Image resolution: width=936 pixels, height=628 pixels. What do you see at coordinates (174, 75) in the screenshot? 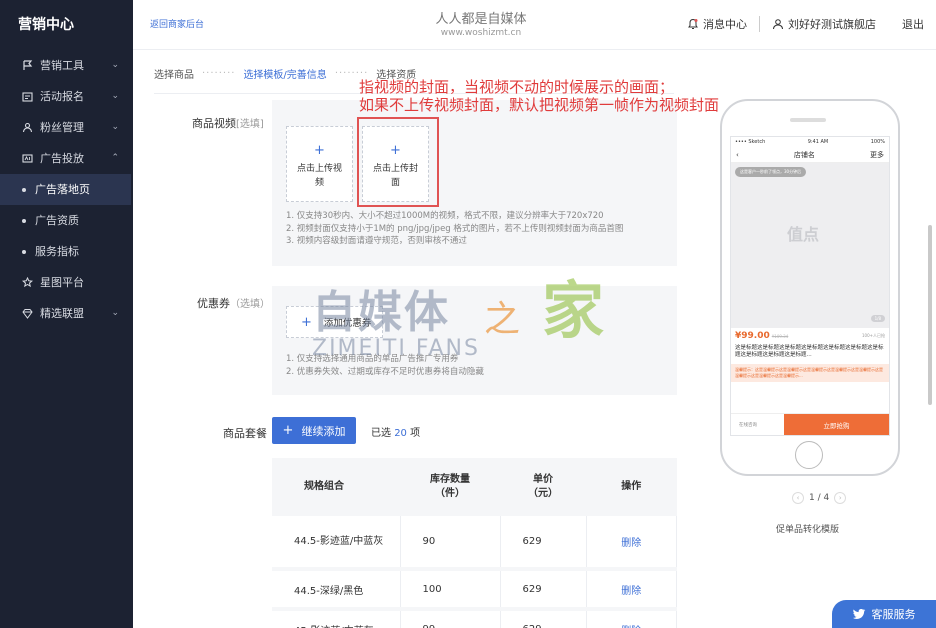
I see `step-select-product: 选择商品` at bounding box center [174, 75].